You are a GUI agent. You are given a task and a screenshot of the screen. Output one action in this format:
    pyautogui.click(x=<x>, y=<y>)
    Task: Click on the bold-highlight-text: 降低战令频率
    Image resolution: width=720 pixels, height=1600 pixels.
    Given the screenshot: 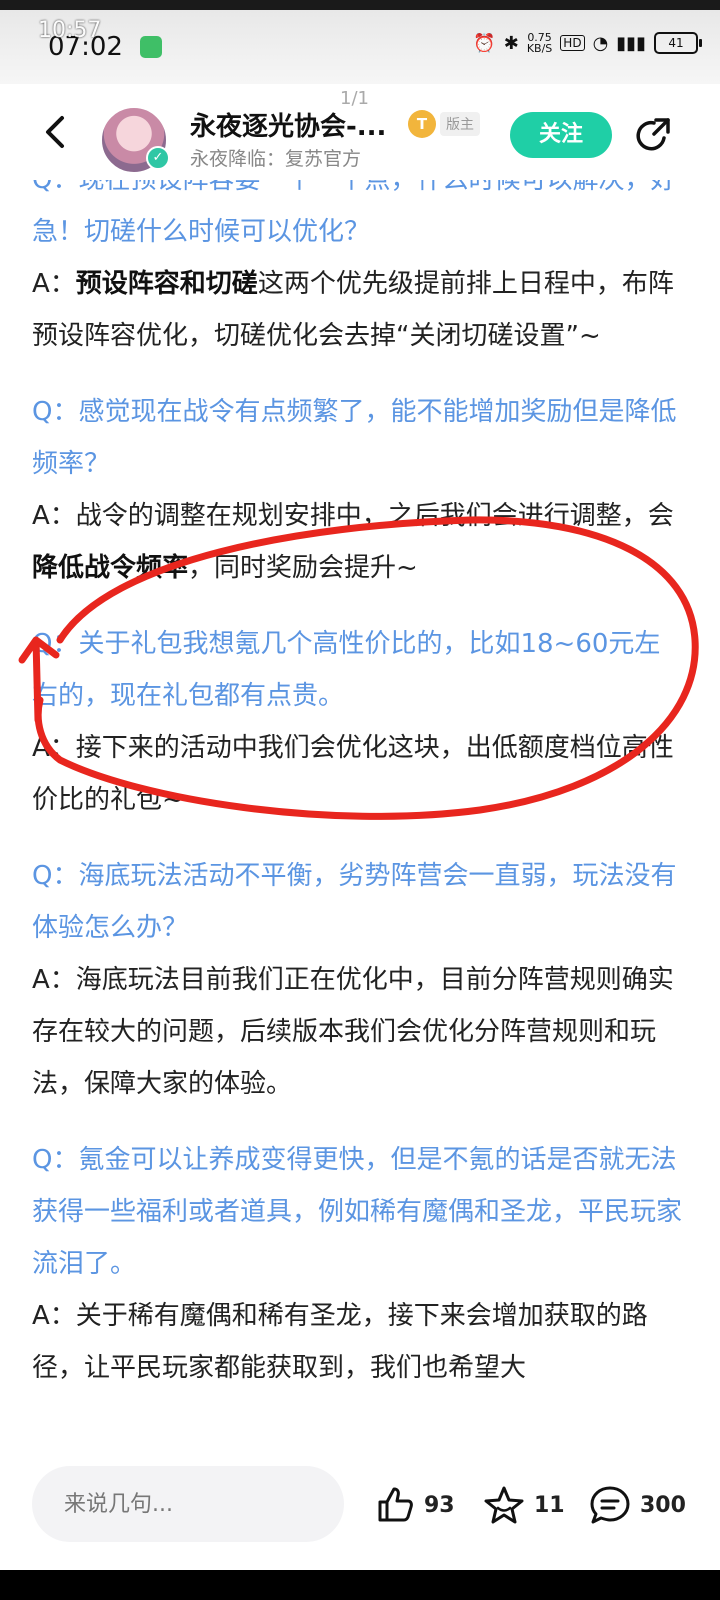 What is the action you would take?
    pyautogui.click(x=110, y=568)
    